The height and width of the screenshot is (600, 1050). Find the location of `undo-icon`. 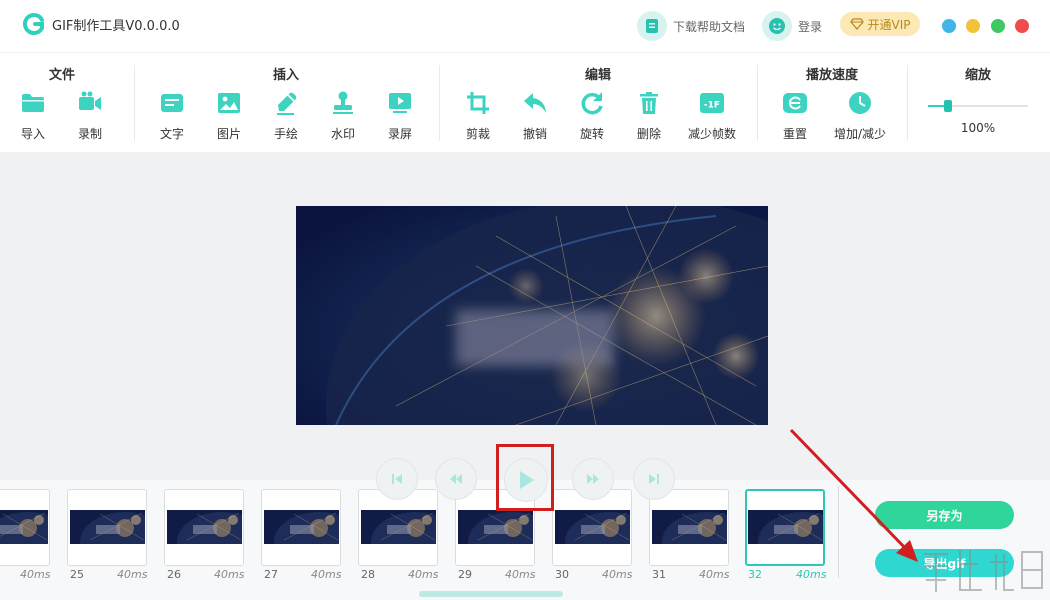

undo-icon is located at coordinates (535, 103).